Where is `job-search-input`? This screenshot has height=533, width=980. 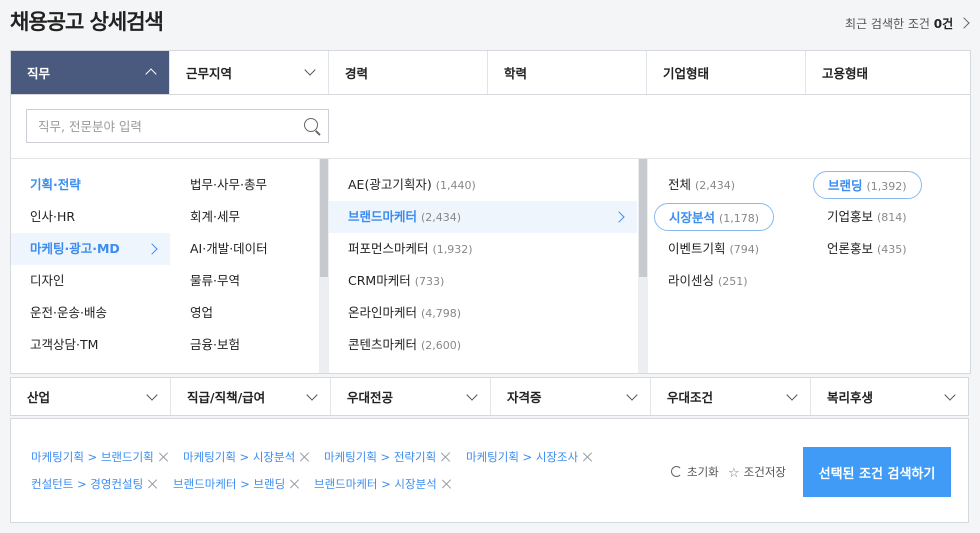 job-search-input is located at coordinates (162, 126).